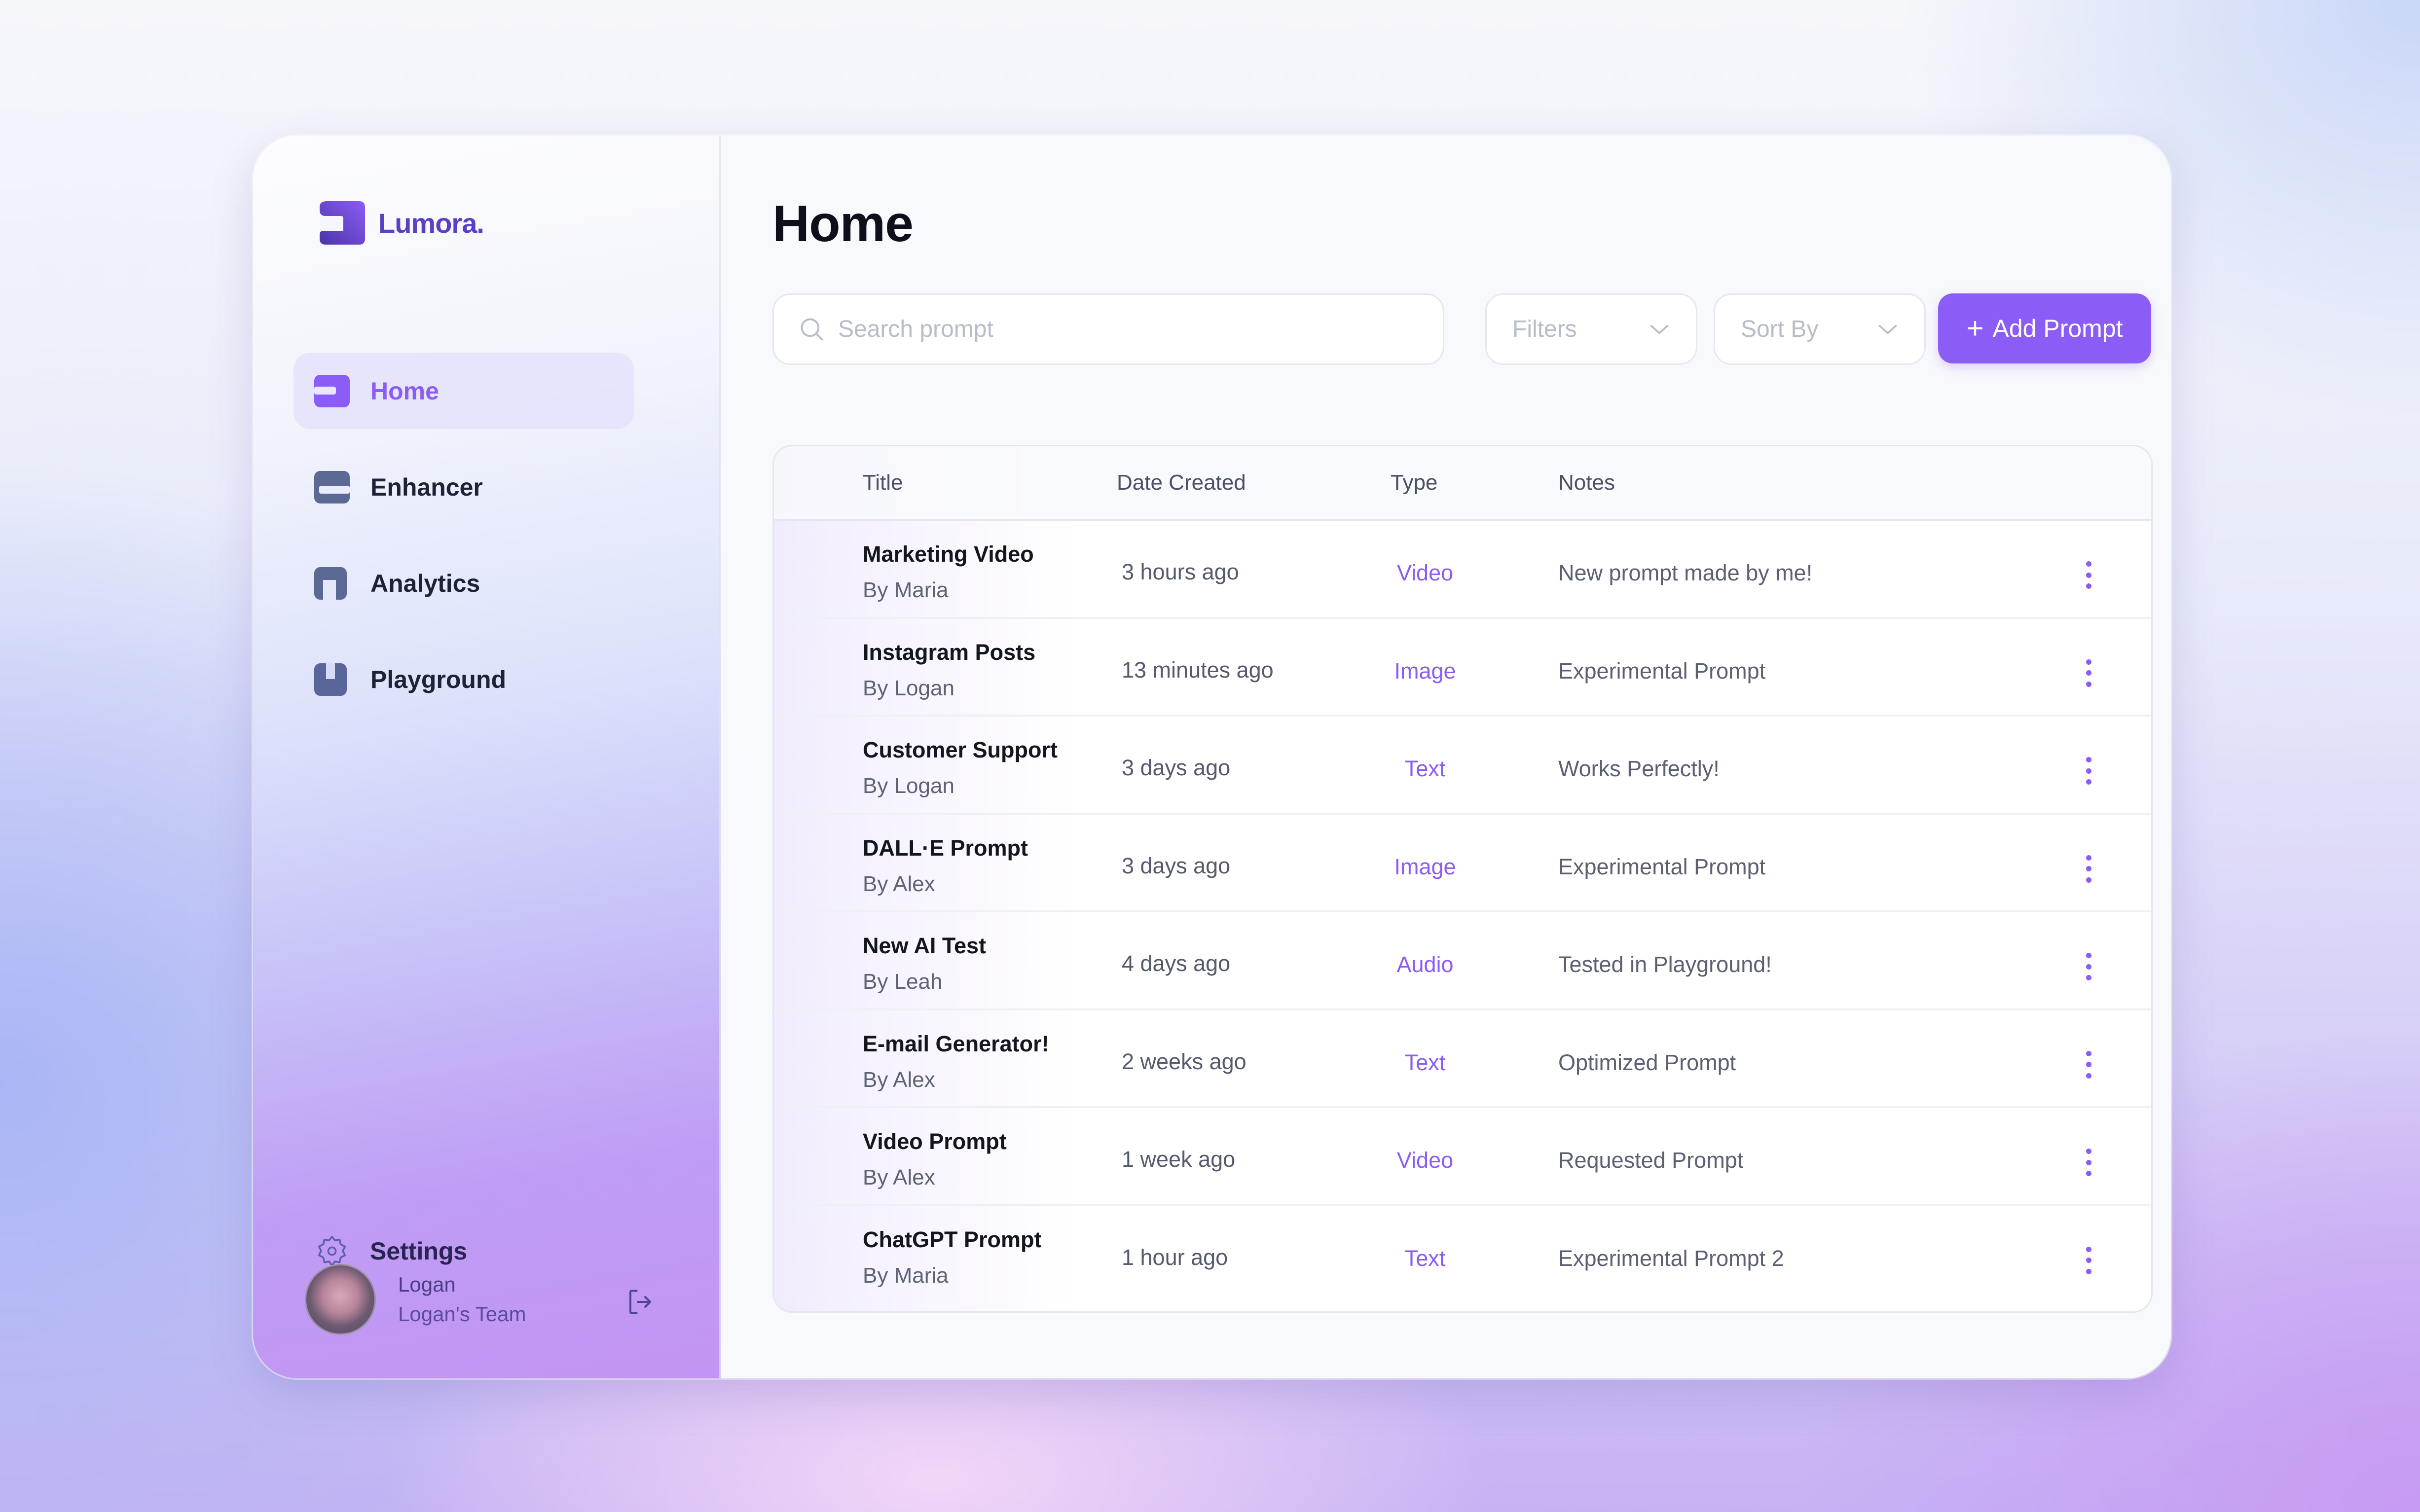 The width and height of the screenshot is (2420, 1512). I want to click on sidebar-item-enhancer: Enhancer, so click(463, 487).